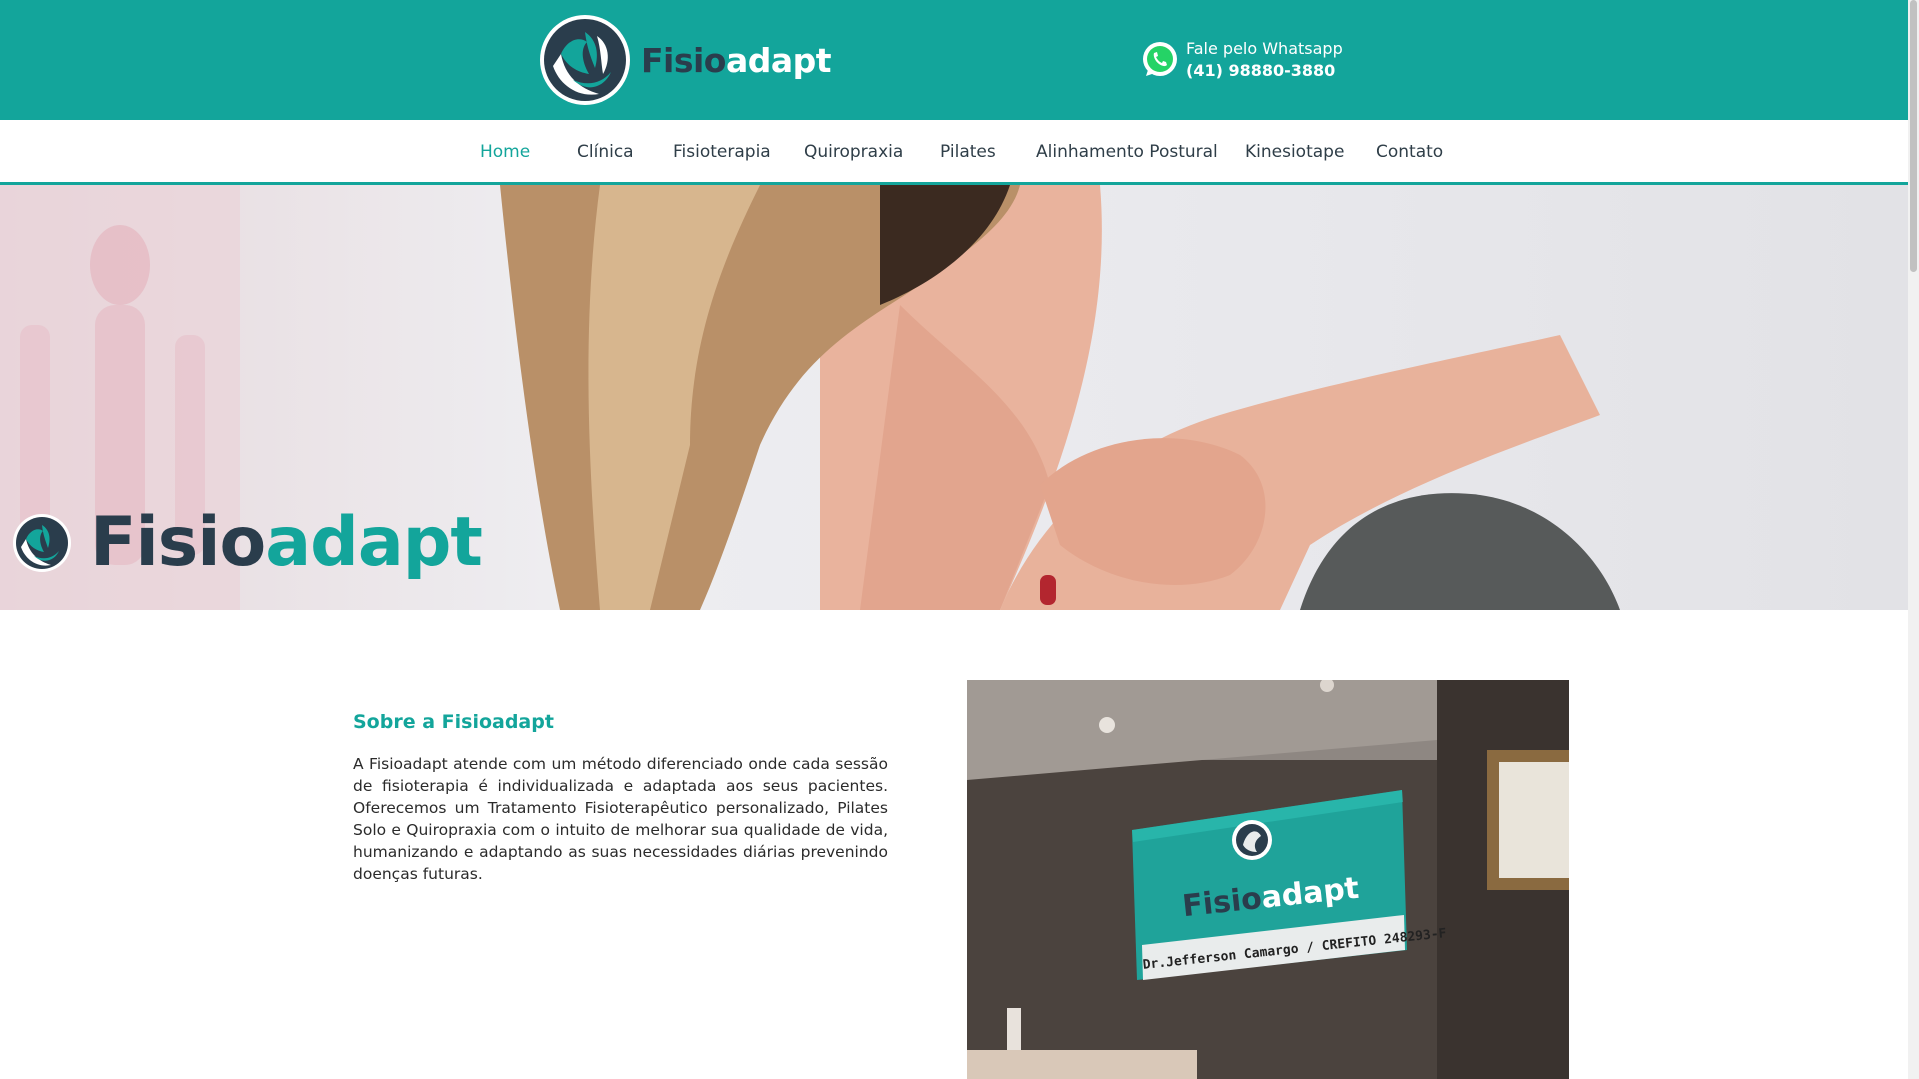 This screenshot has height=1079, width=1919. What do you see at coordinates (1264, 71) in the screenshot?
I see `whatsapp-phone: (41) 98880-3880` at bounding box center [1264, 71].